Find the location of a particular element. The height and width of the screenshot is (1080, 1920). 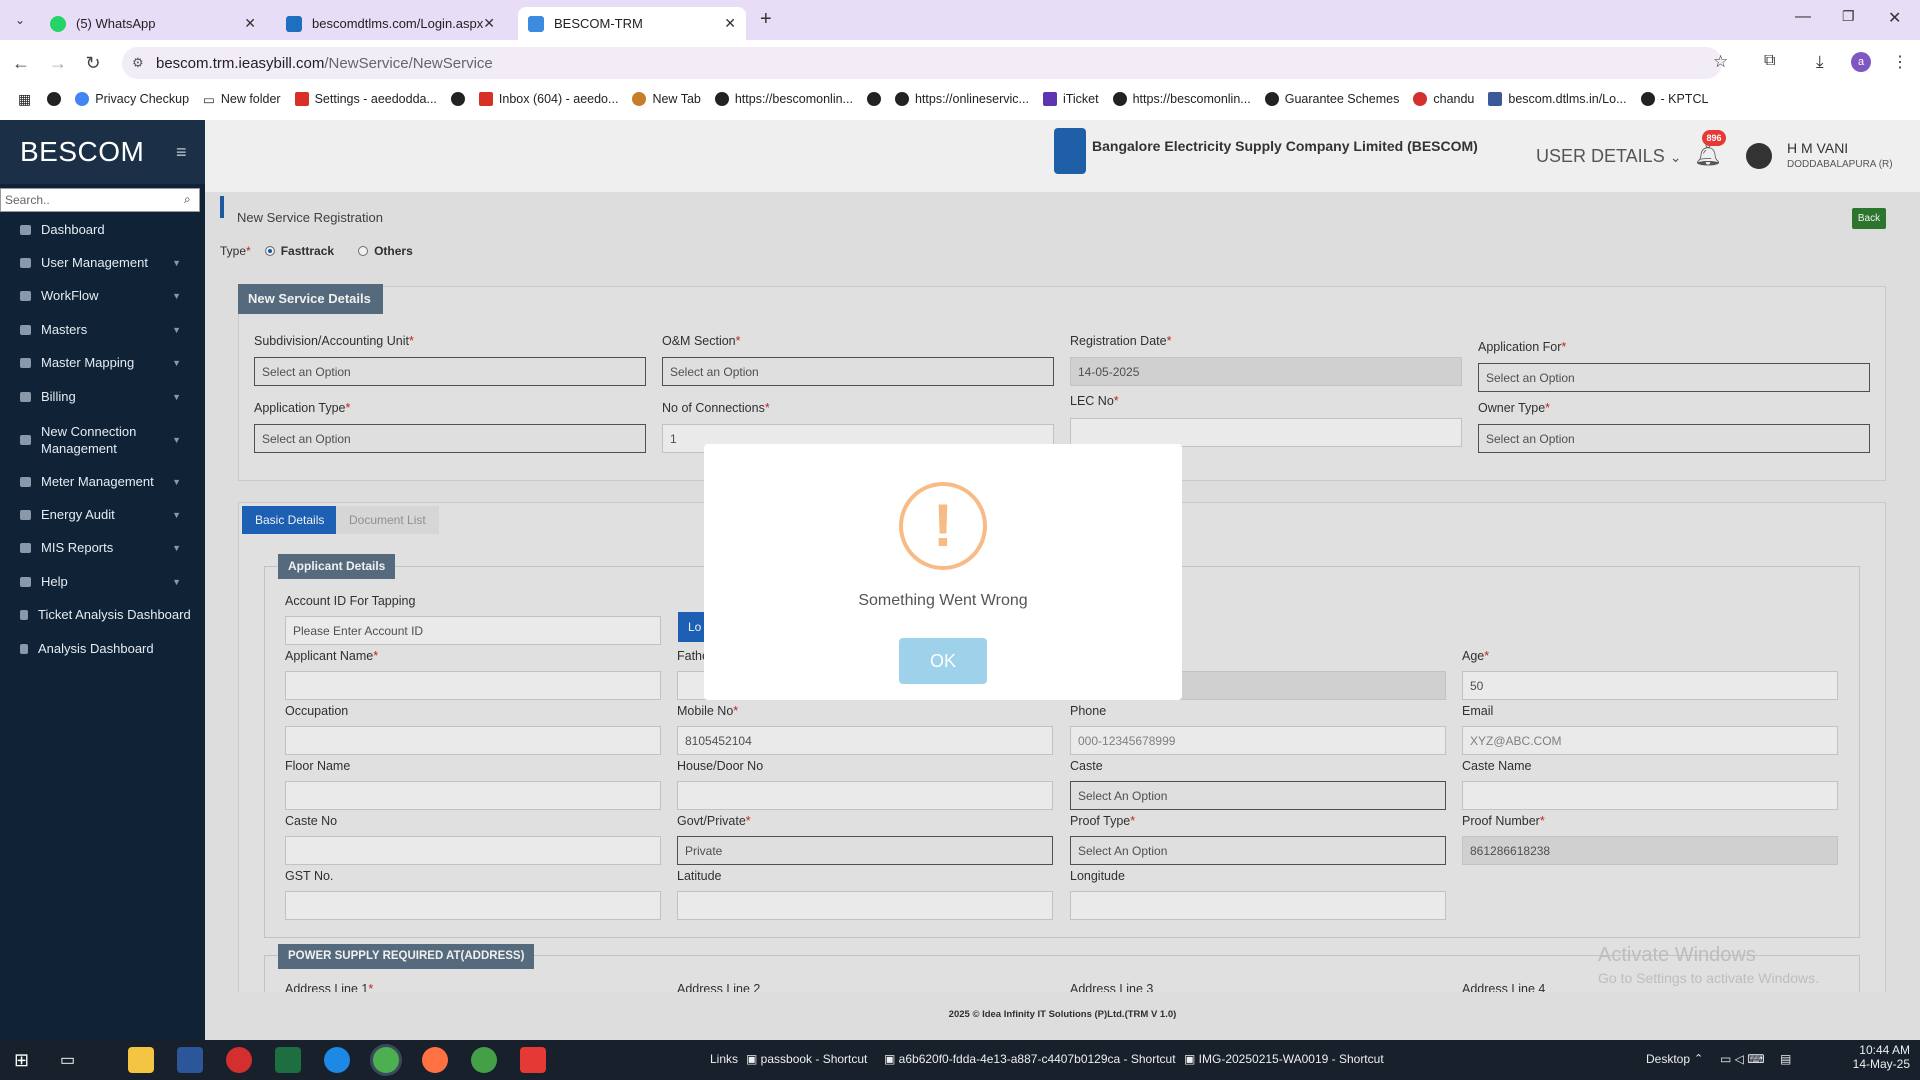

sidebar-item-user-management: User Management ▼ is located at coordinates (102, 262).